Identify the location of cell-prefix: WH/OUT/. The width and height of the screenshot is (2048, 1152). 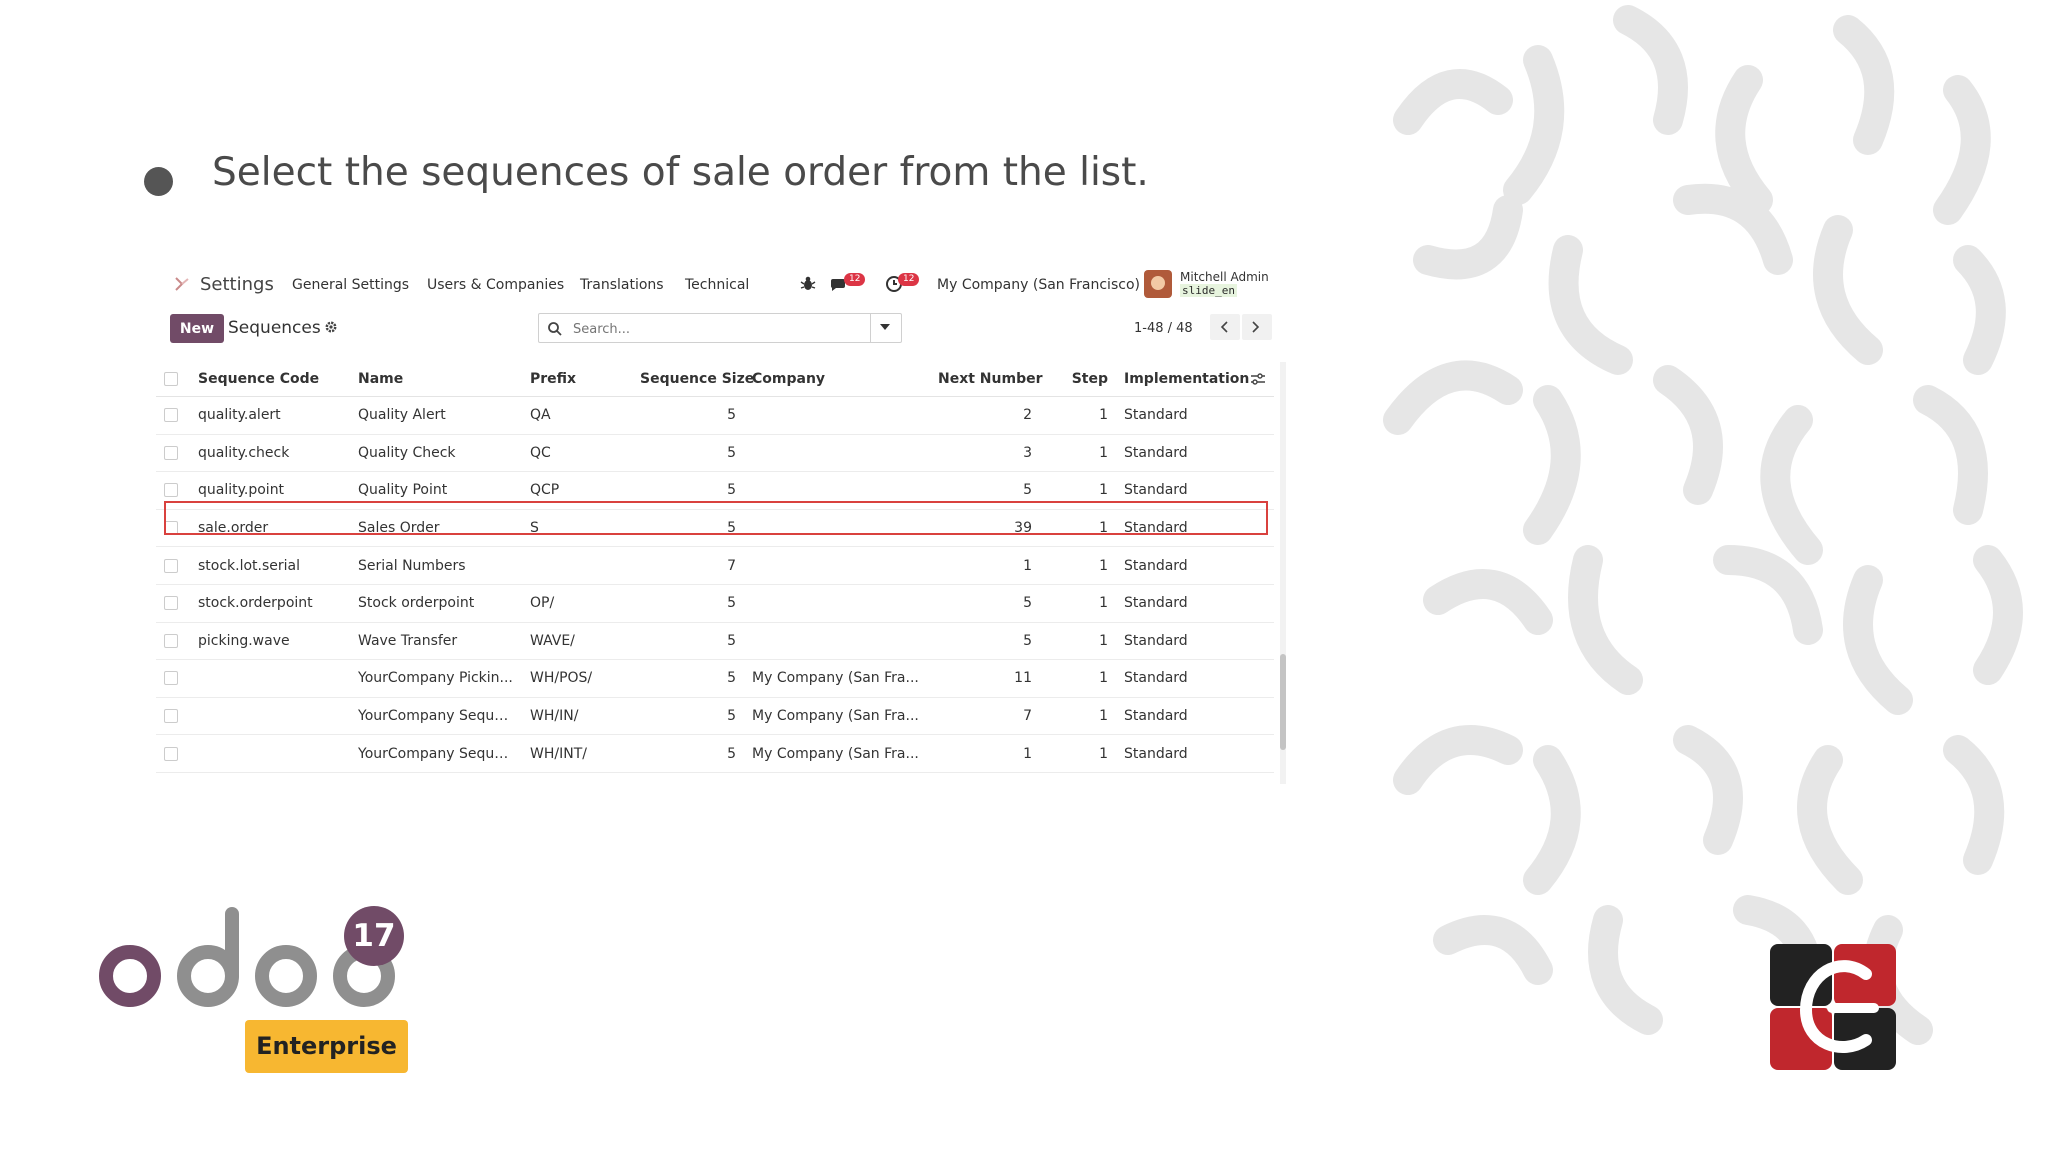
(577, 778).